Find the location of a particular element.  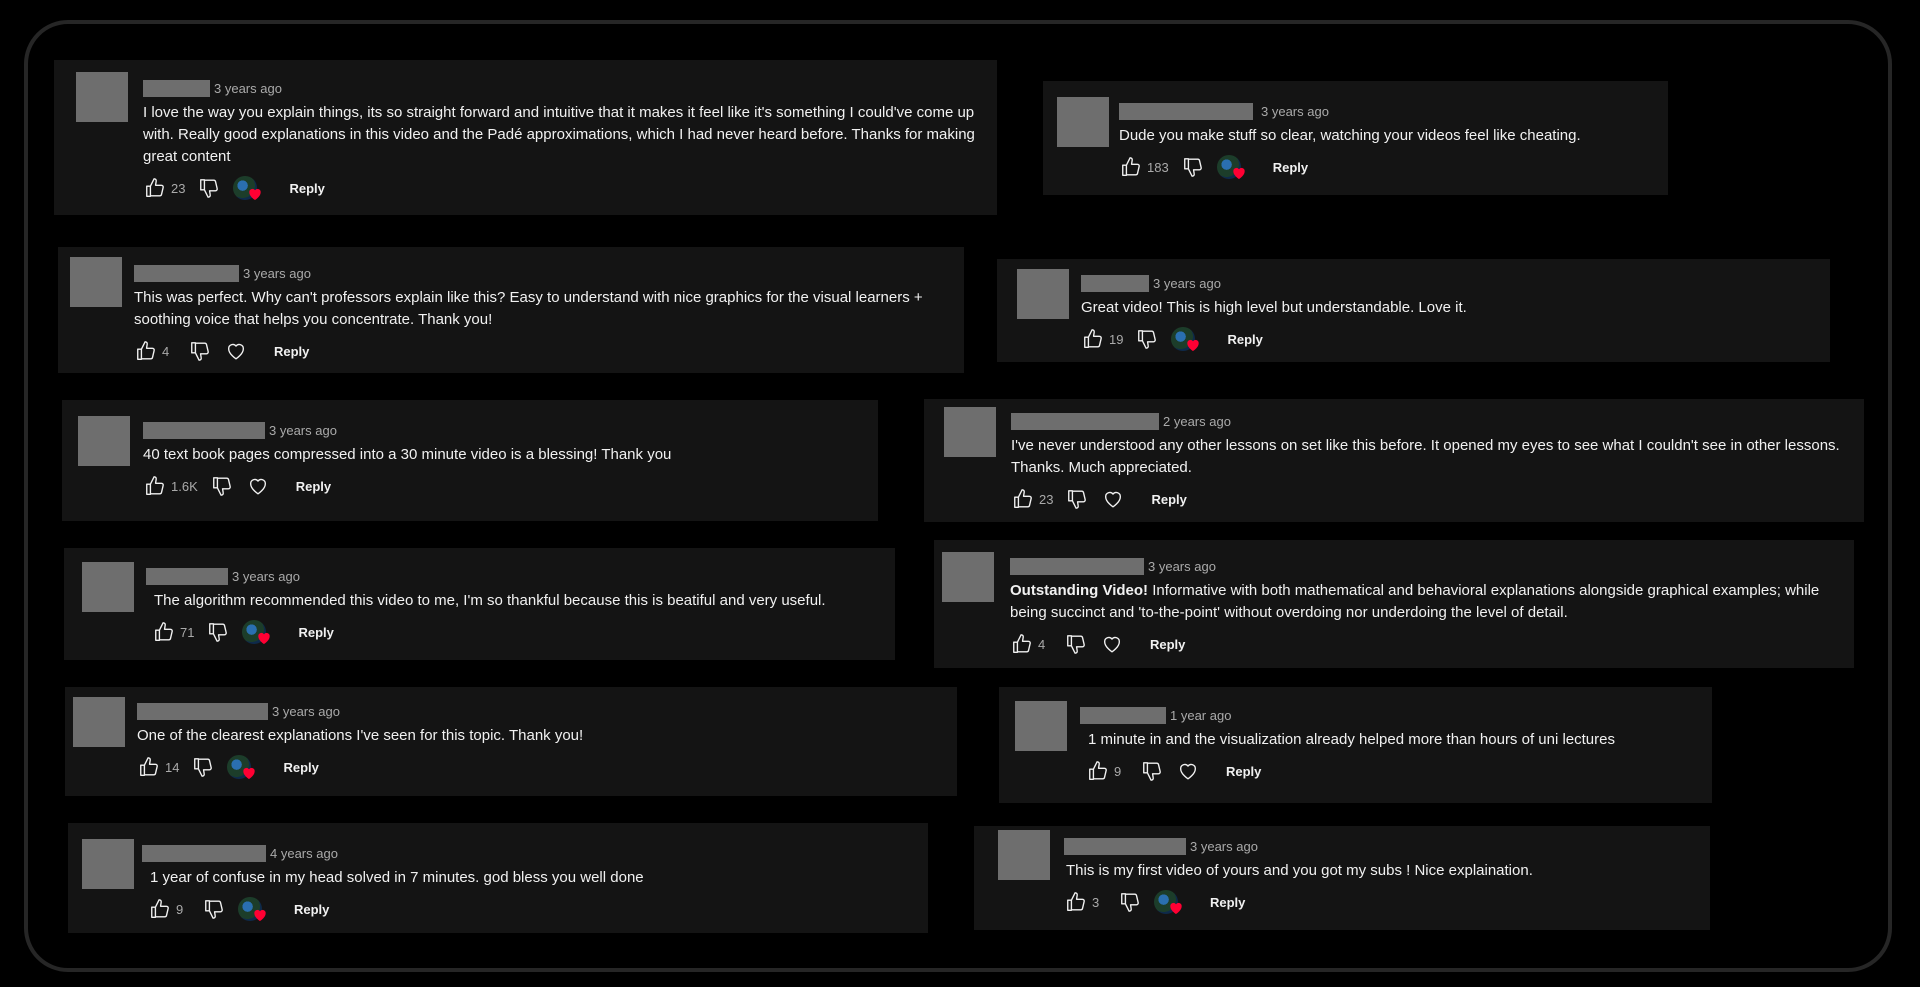

comment-timestamp: 1 year ago is located at coordinates (1200, 715).